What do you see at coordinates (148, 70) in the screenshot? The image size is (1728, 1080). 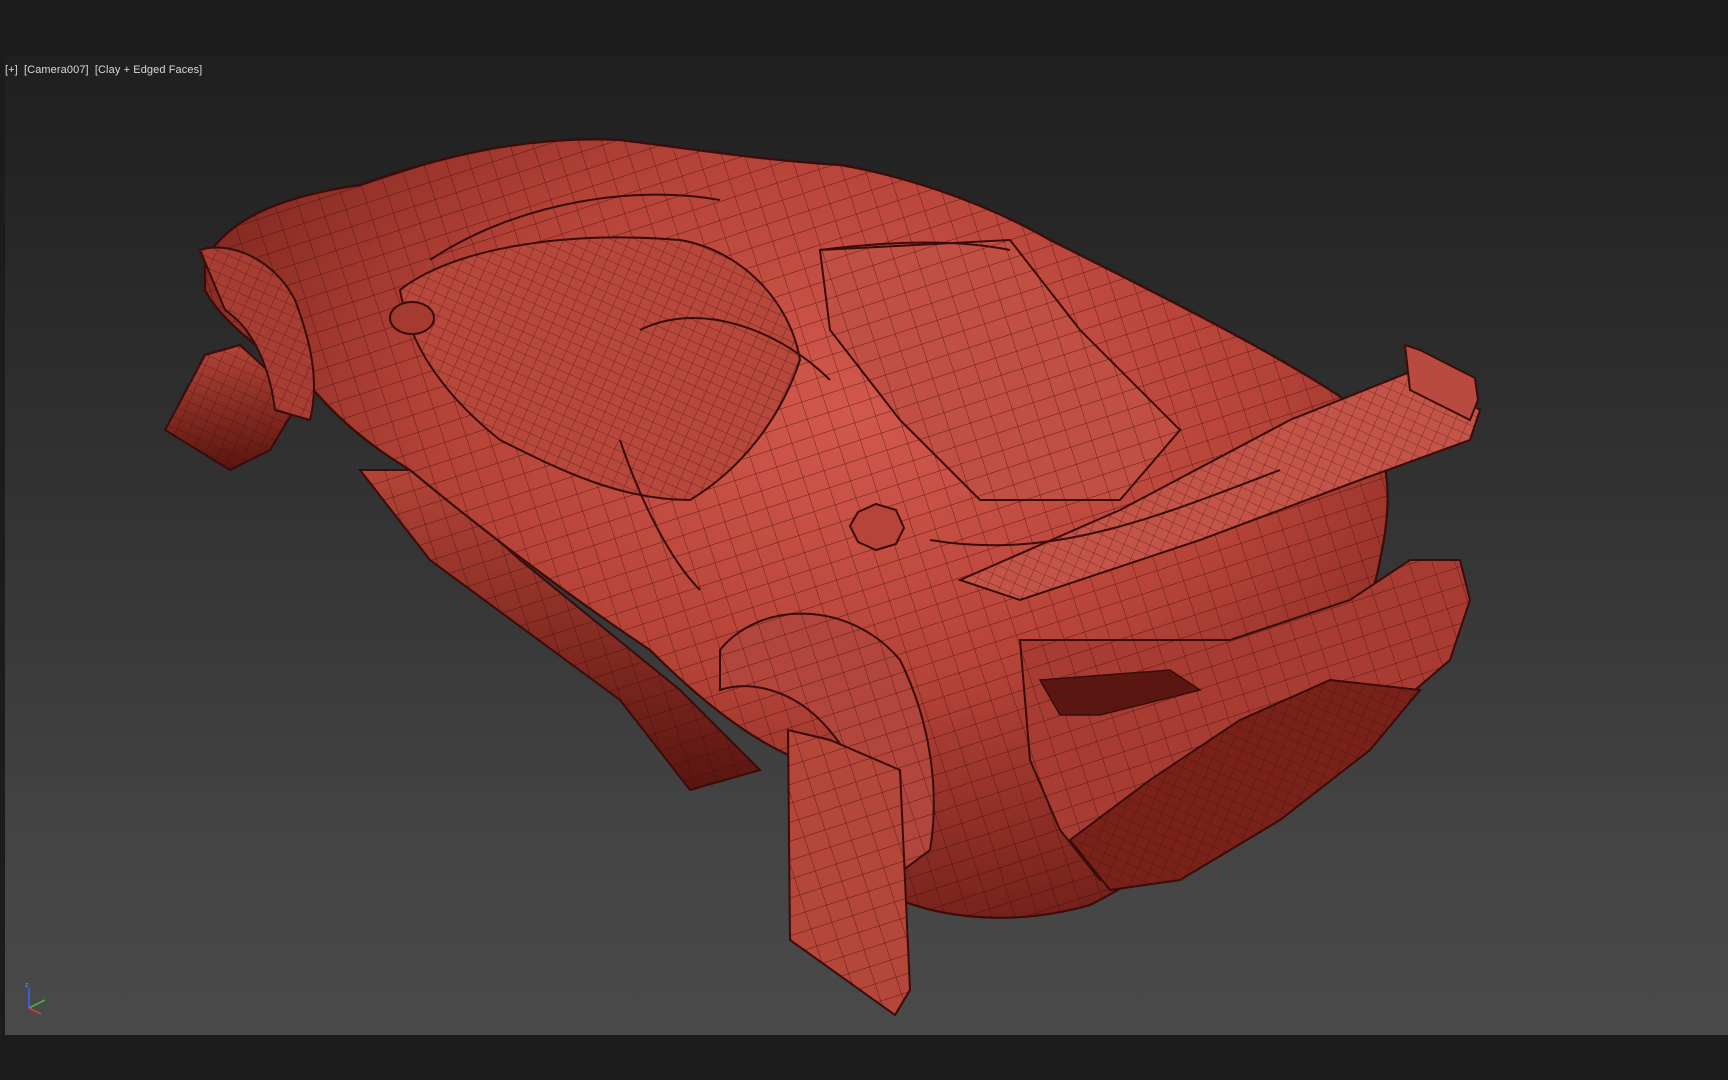 I see `viewport-shading-label: [Clay + Edged Faces]` at bounding box center [148, 70].